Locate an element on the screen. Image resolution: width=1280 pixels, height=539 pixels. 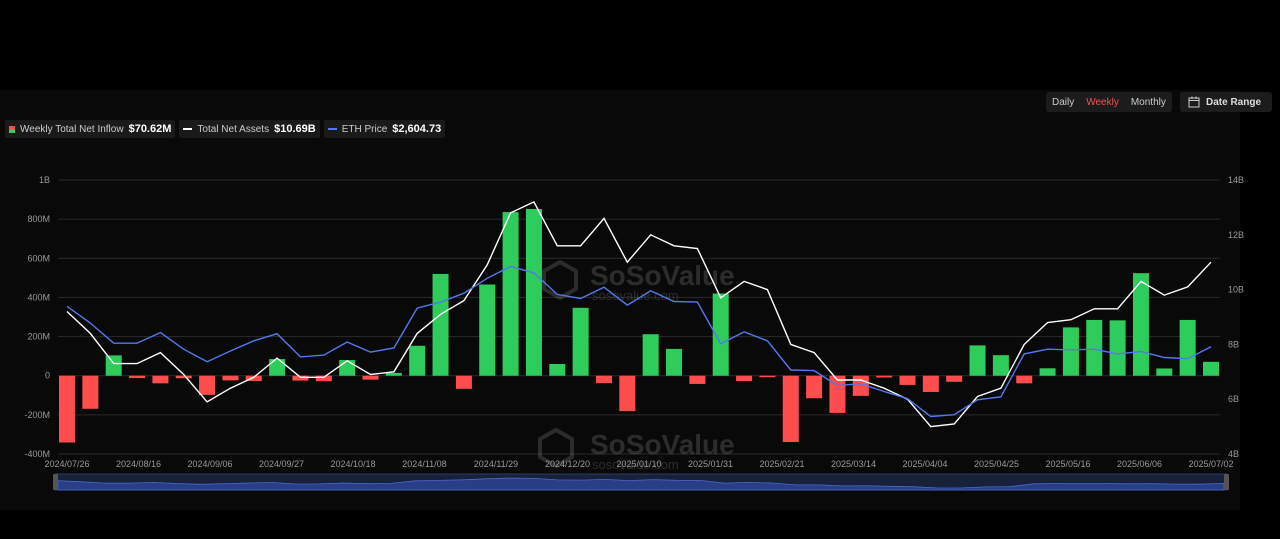
x-tick-label: 2025/07/02 is located at coordinates (1210, 464).